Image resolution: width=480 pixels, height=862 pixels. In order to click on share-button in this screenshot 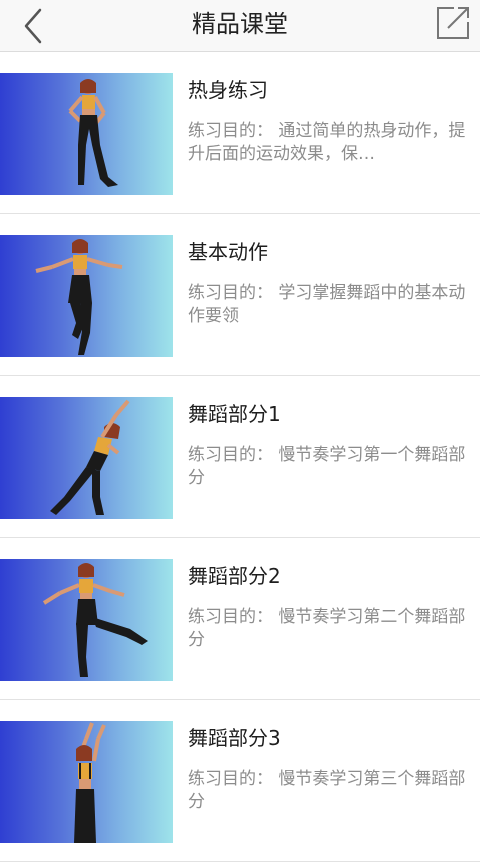, I will do `click(453, 23)`.